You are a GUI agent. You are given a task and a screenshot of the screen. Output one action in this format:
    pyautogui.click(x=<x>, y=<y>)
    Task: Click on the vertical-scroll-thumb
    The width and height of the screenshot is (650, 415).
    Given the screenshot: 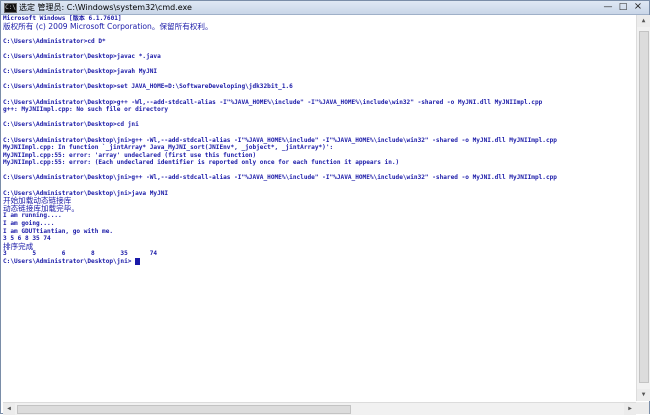 What is the action you would take?
    pyautogui.click(x=644, y=207)
    